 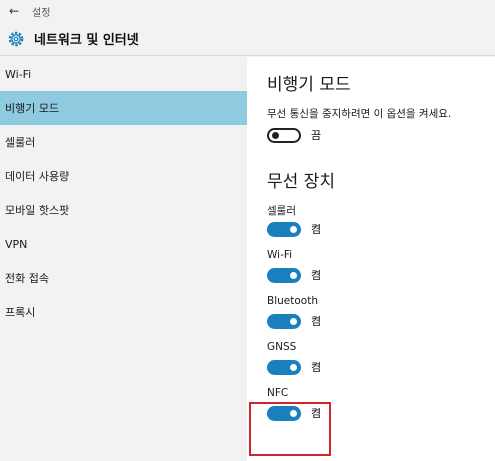 I want to click on airplane-mode-toggle, so click(x=284, y=135).